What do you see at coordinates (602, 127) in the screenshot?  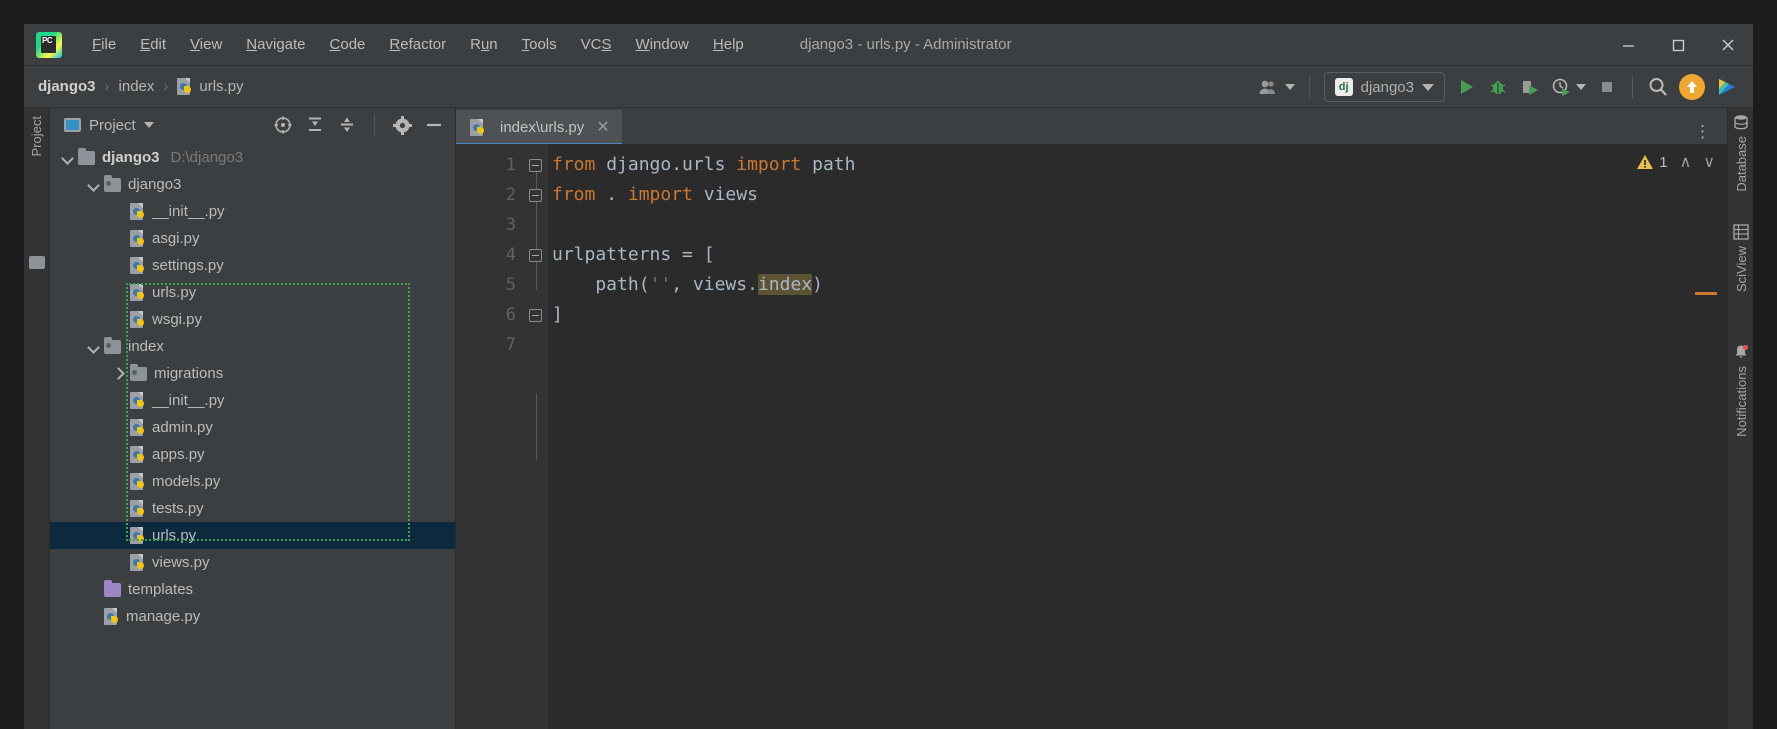 I see `close-icon: ✕` at bounding box center [602, 127].